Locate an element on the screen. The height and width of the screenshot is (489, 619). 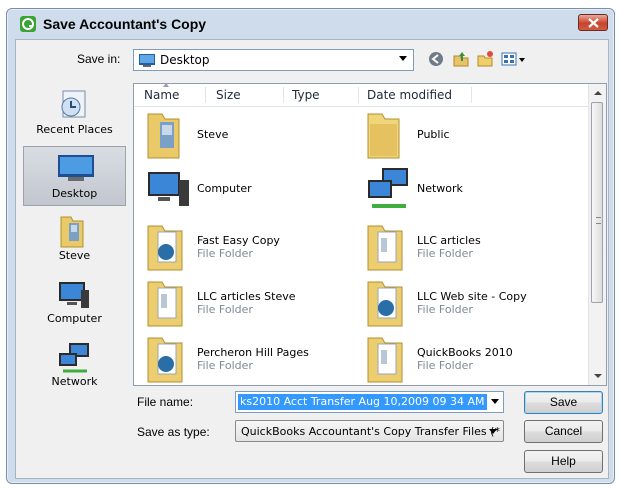
file-name: Computer is located at coordinates (224, 188).